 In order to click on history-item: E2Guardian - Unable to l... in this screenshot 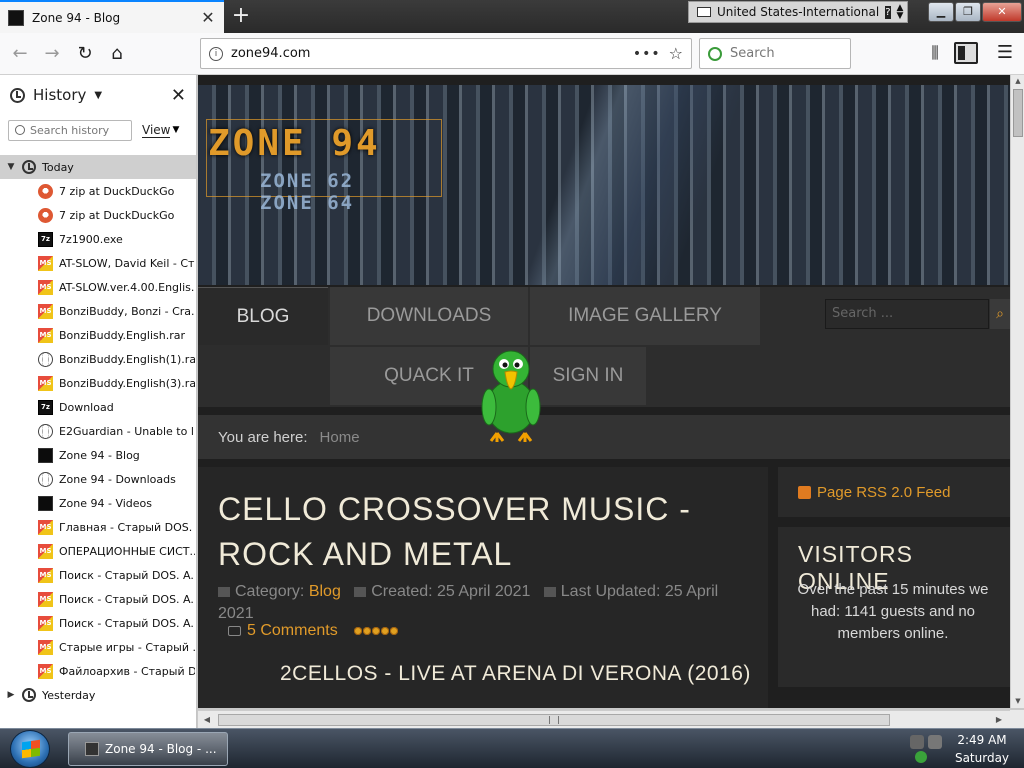, I will do `click(98, 431)`.